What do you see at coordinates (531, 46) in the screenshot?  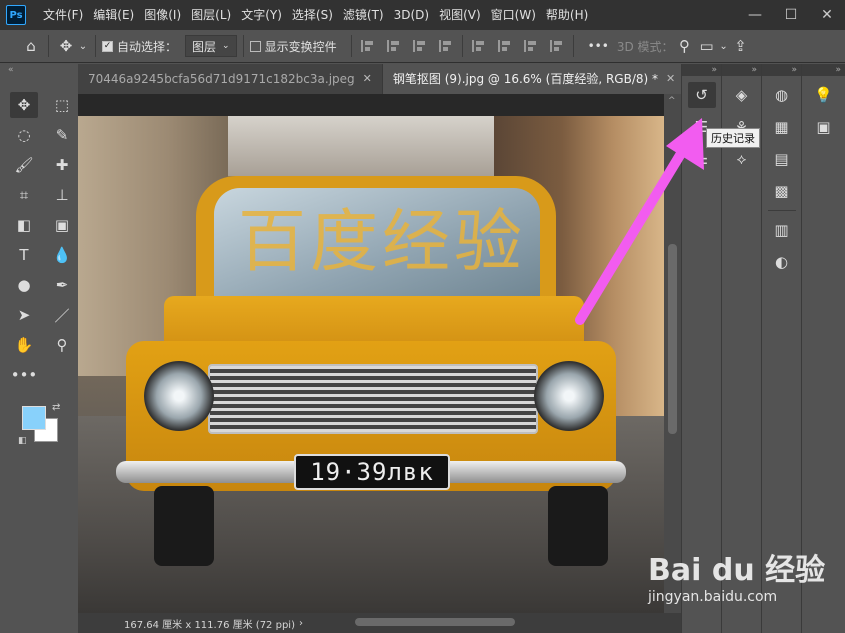 I see `align-bottom-icon` at bounding box center [531, 46].